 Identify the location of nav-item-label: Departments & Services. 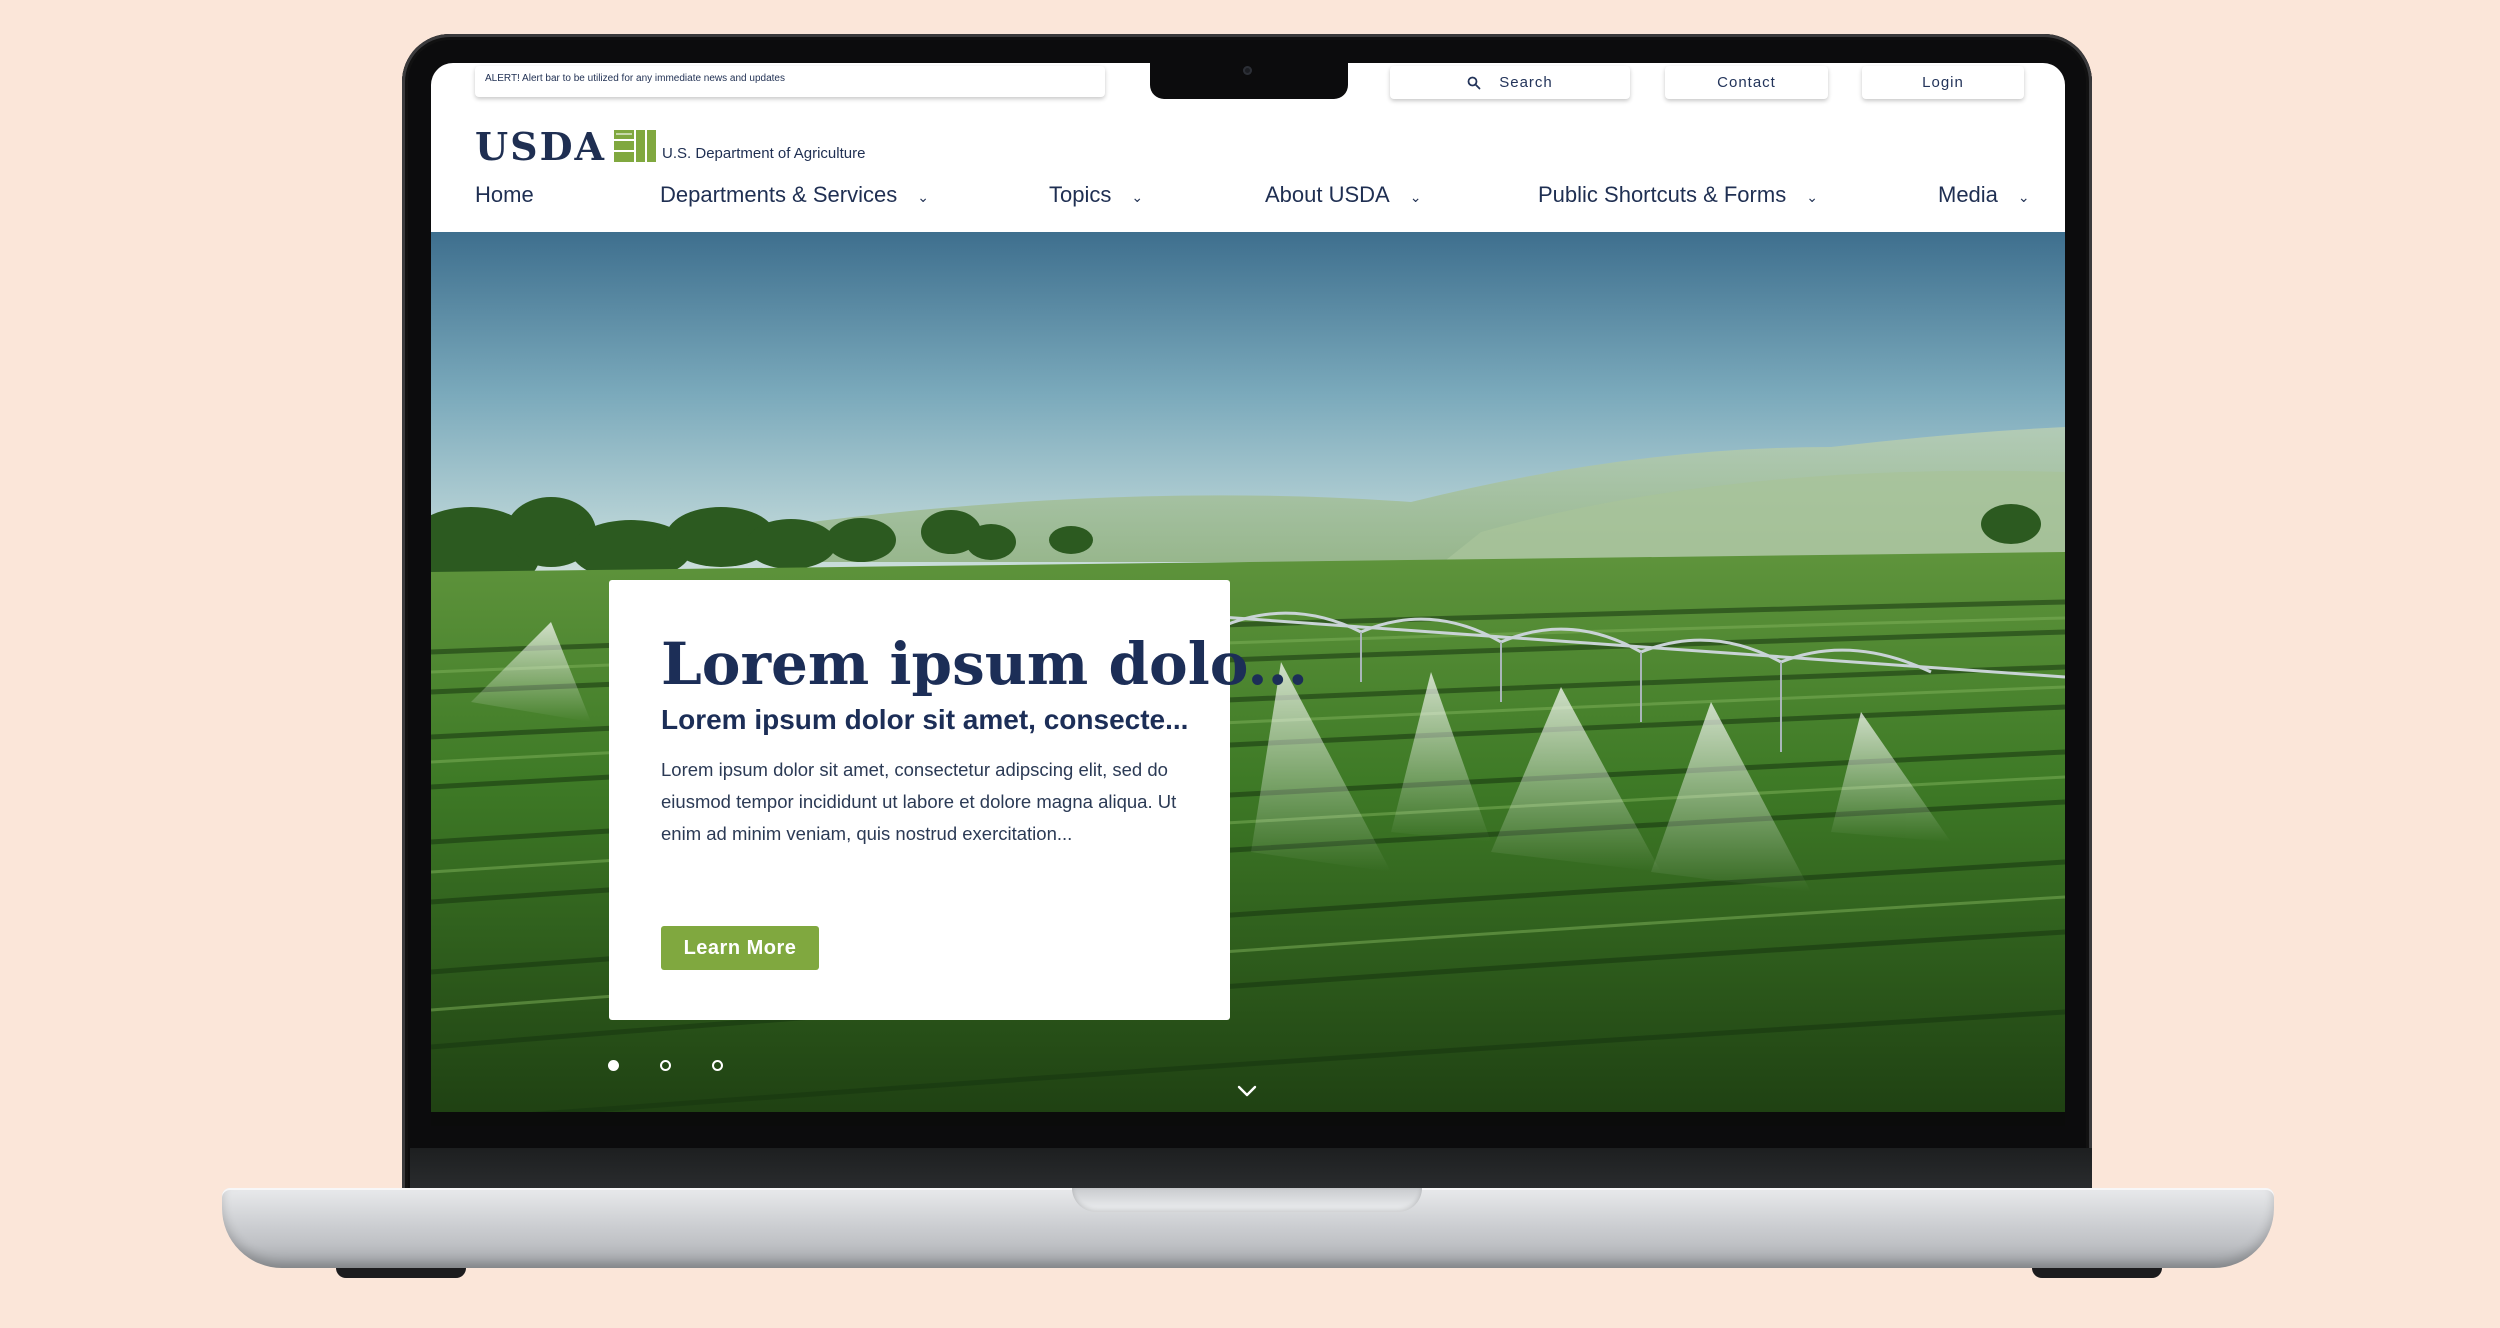
(779, 194).